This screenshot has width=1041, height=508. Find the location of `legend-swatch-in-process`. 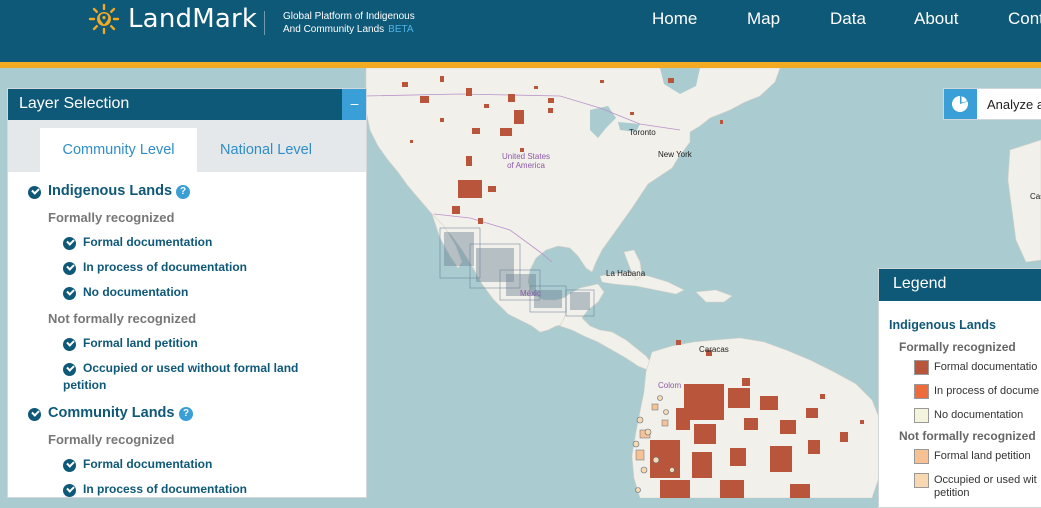

legend-swatch-in-process is located at coordinates (921, 391).